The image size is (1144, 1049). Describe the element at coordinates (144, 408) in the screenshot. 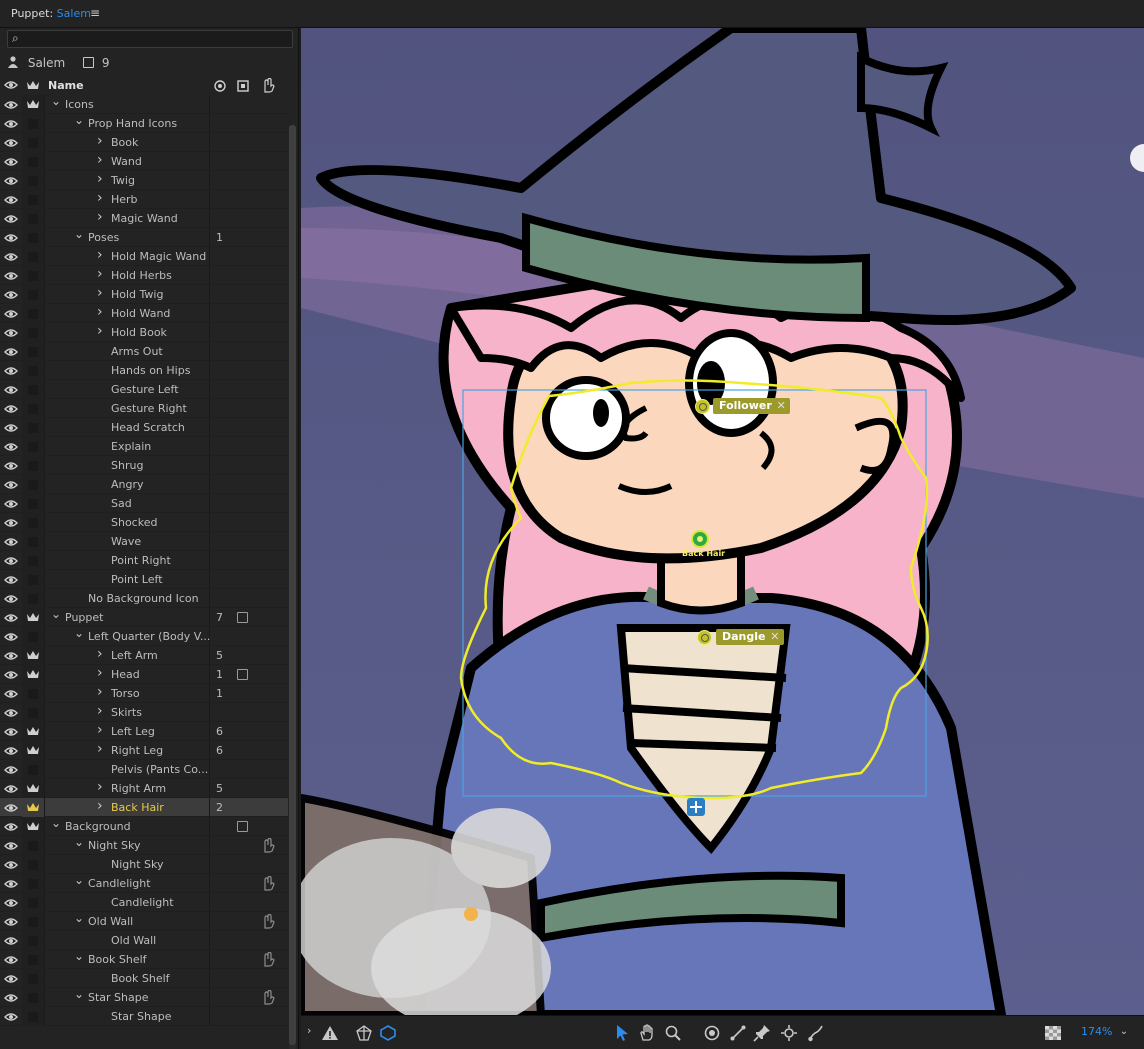

I see `tree-row: Gesture Right` at that location.